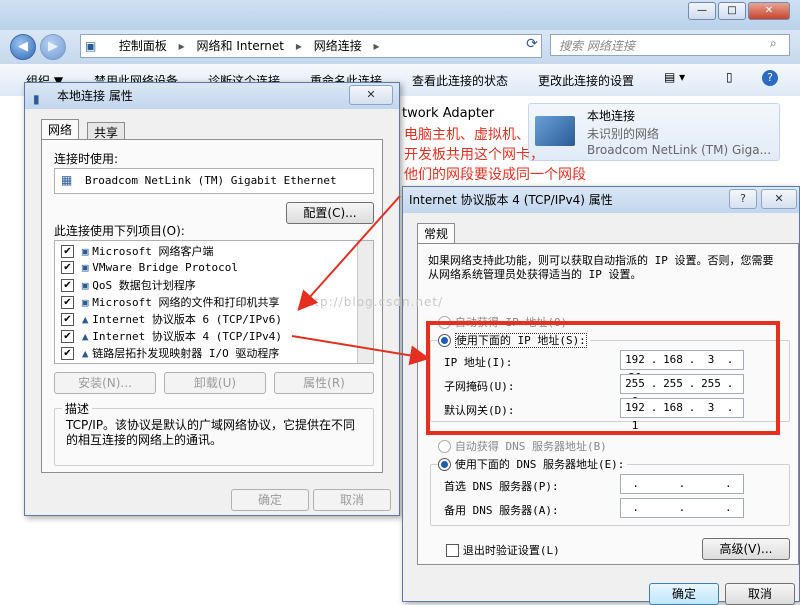  Describe the element at coordinates (349, 253) in the screenshot. I see `arrow-to-ipv4-item` at that location.